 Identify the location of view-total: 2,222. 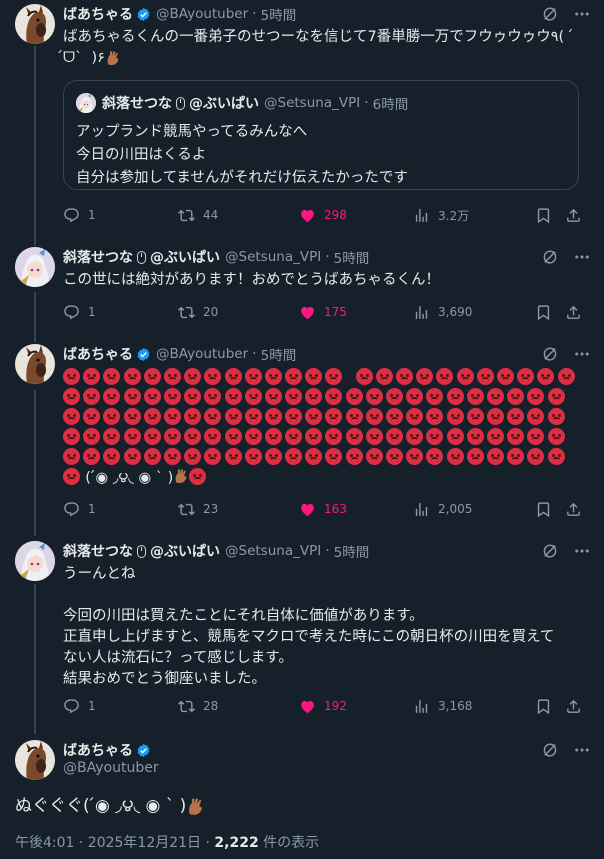
(236, 843).